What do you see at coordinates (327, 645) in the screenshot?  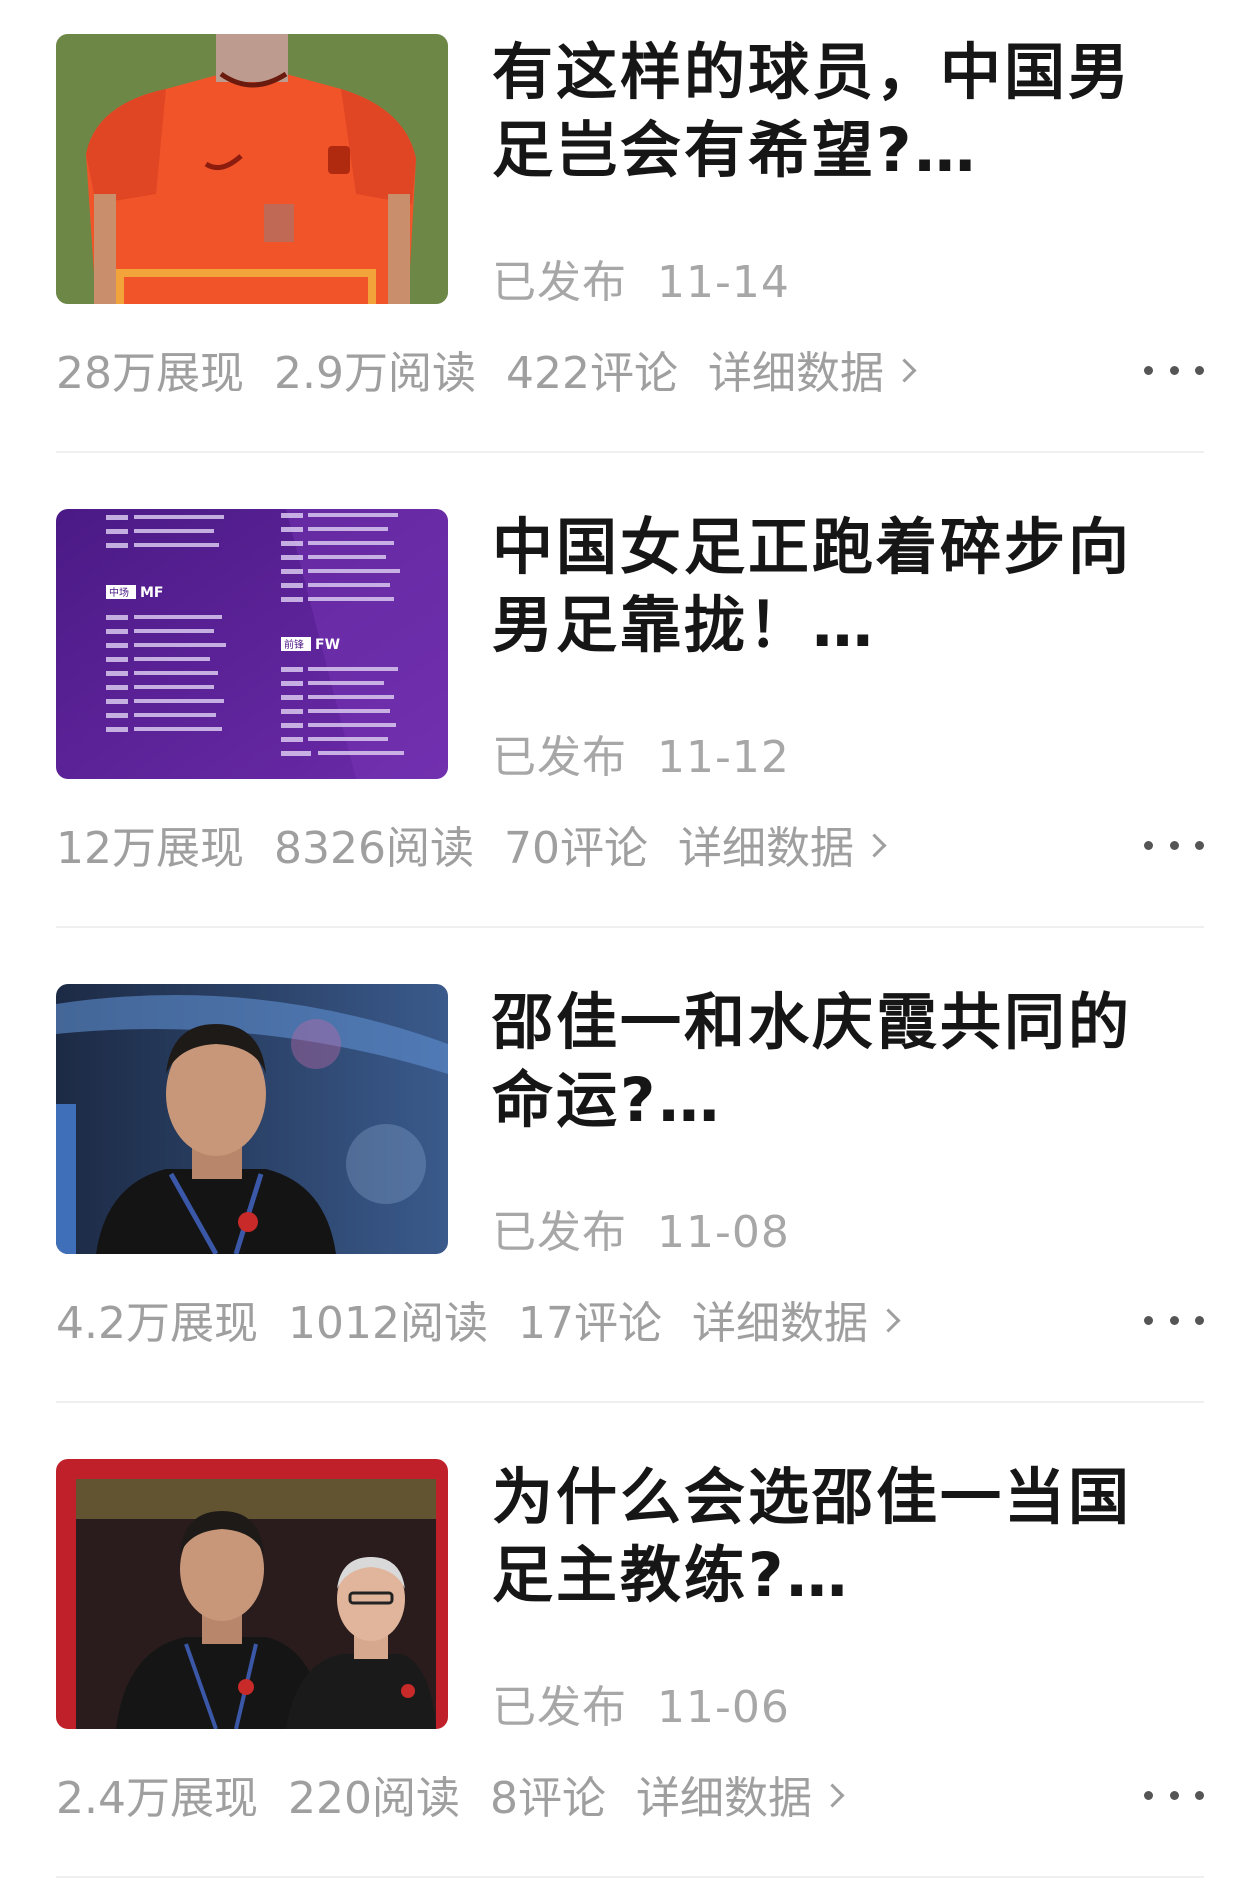 I see `fw-code: FW` at bounding box center [327, 645].